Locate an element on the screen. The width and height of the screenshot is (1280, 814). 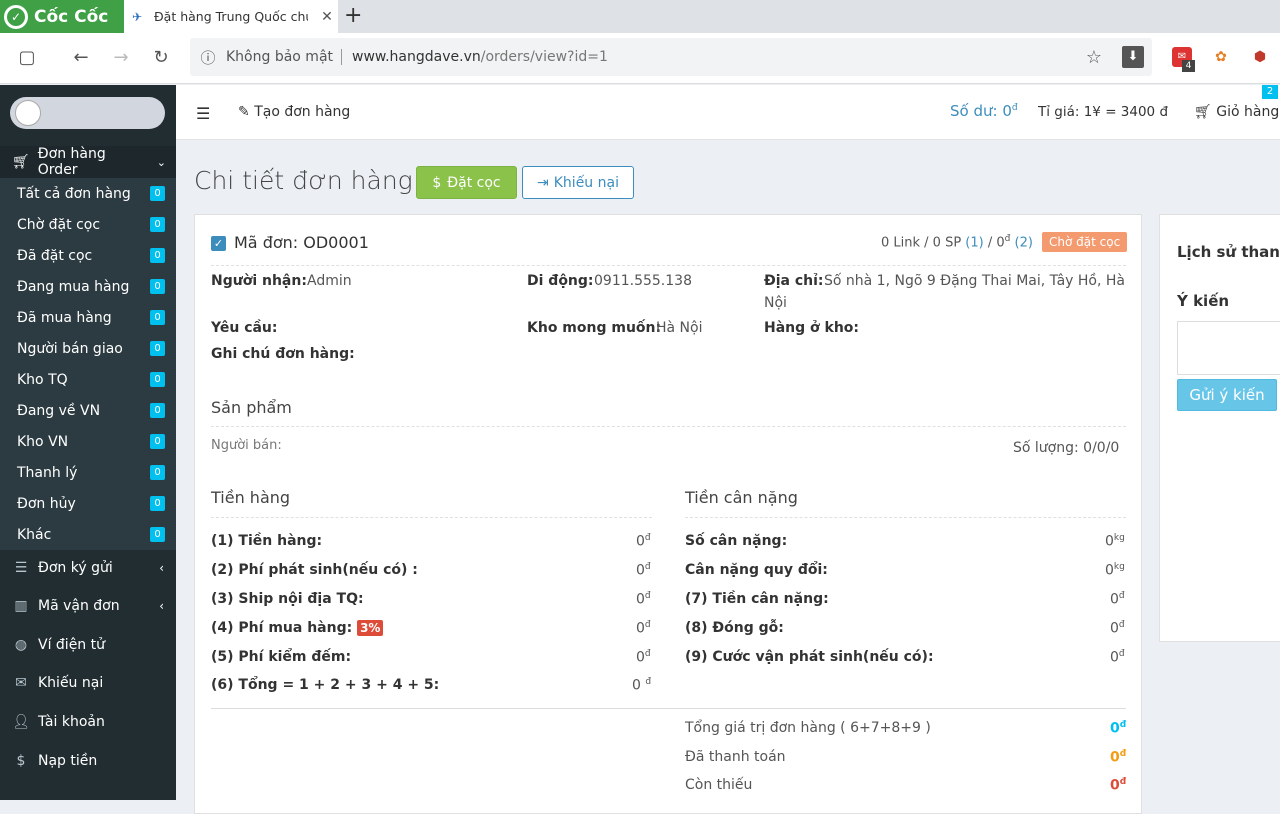
fee-percent-badge: 3% is located at coordinates (370, 628).